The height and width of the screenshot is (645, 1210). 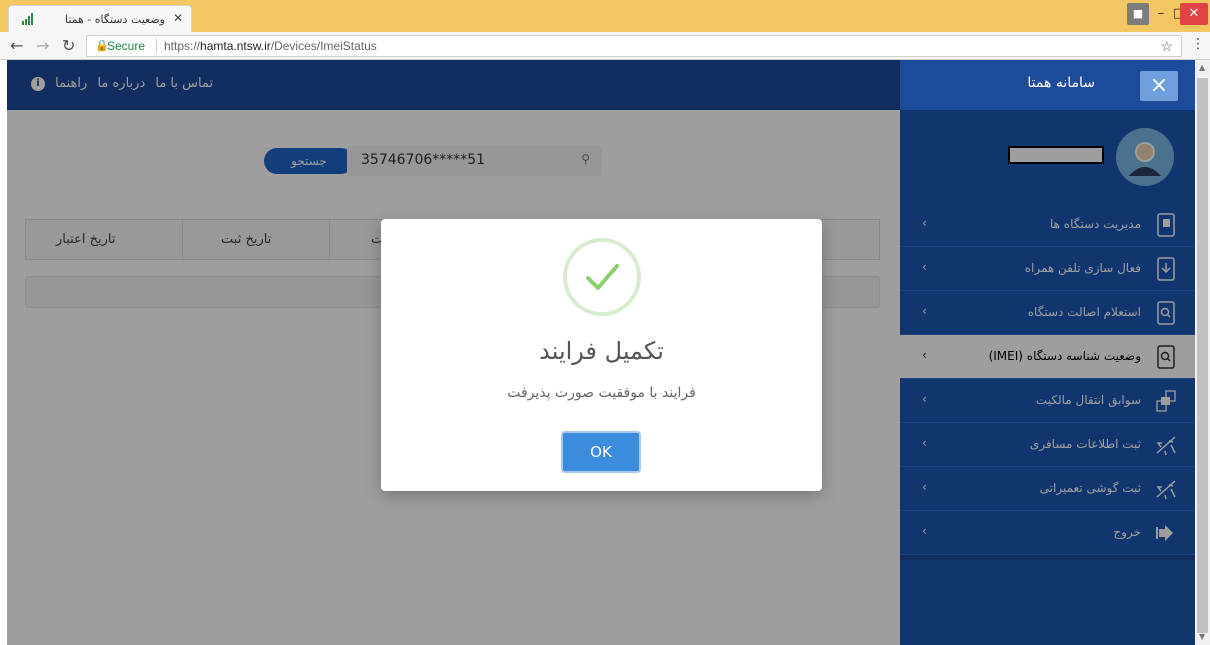 What do you see at coordinates (605, 16) in the screenshot?
I see `browser-tab-bar: وضعیت دستگاه - همتا ✕ ■ – □ ✕` at bounding box center [605, 16].